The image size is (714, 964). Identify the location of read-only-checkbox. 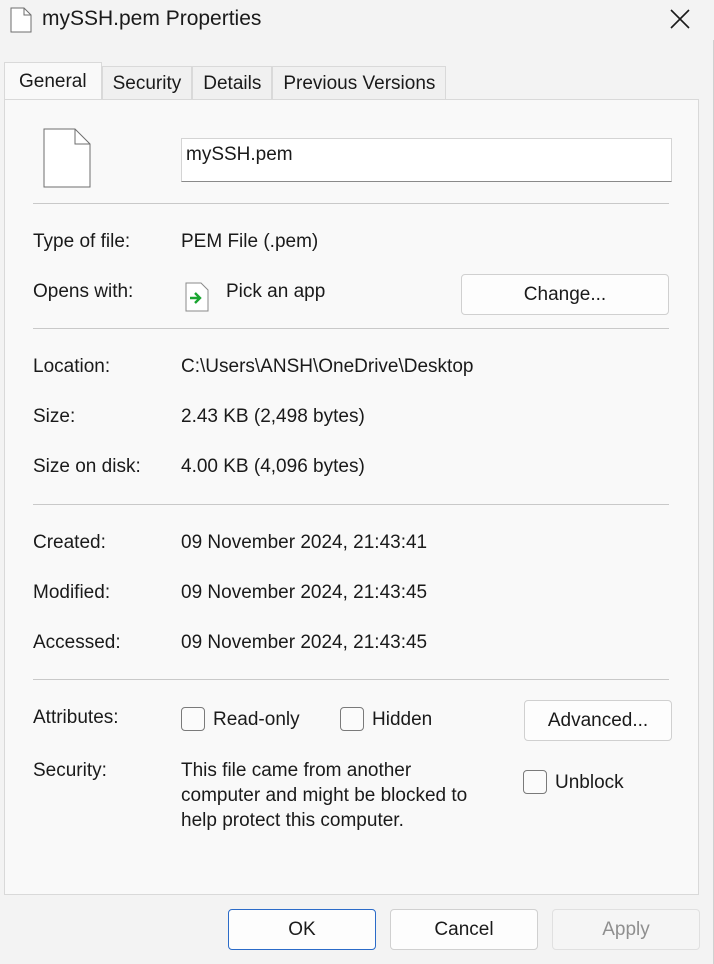
(193, 719).